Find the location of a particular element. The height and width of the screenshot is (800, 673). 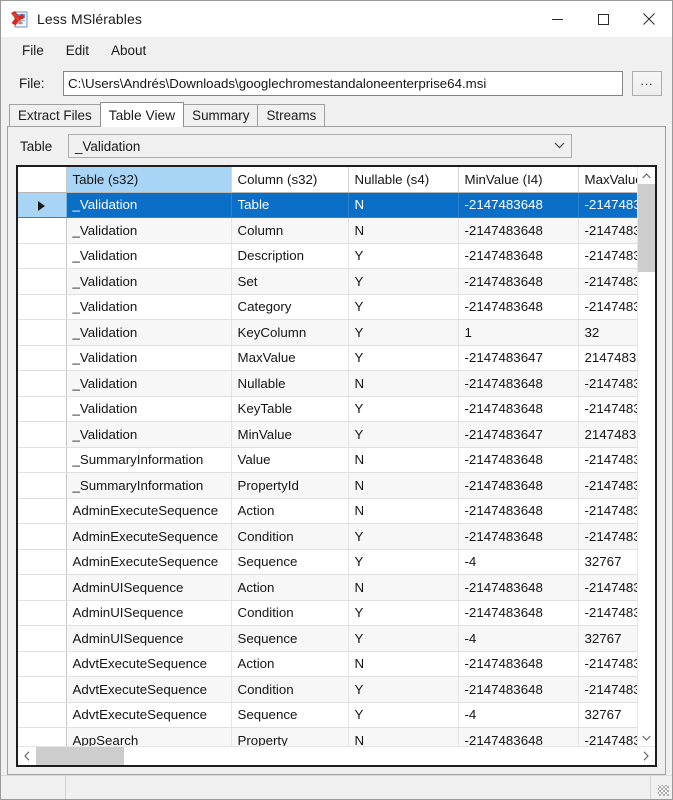

scroll-up-icon is located at coordinates (646, 175).